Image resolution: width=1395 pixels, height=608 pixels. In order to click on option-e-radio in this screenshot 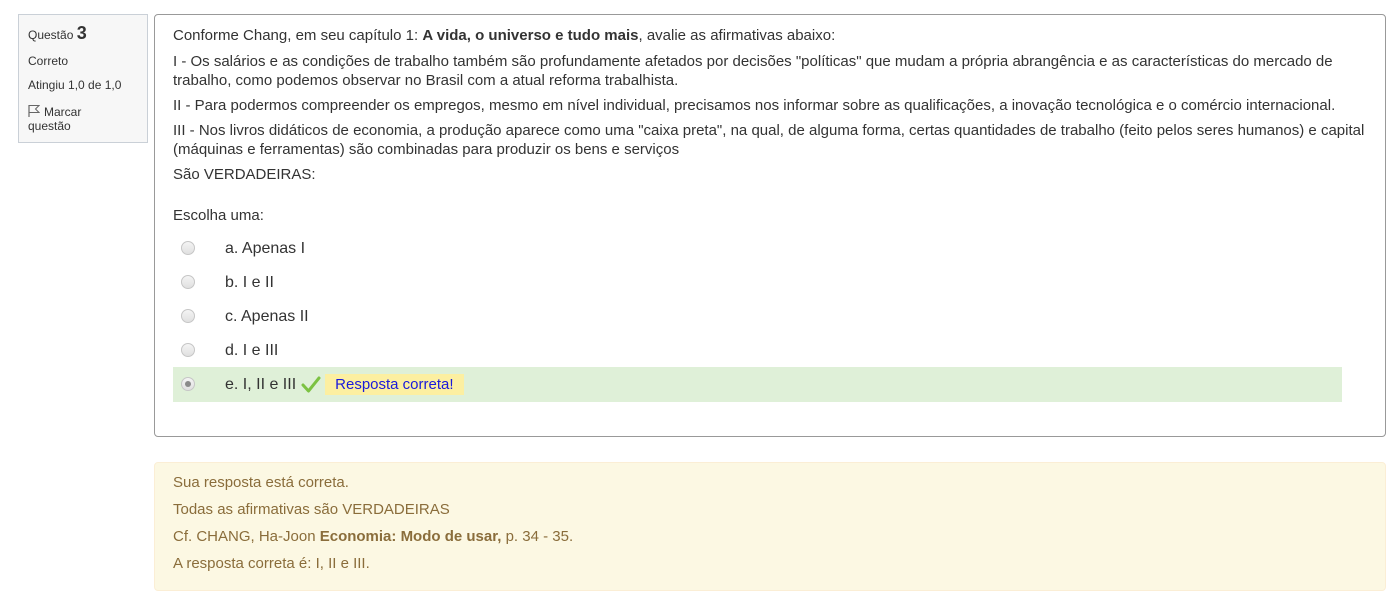, I will do `click(188, 384)`.